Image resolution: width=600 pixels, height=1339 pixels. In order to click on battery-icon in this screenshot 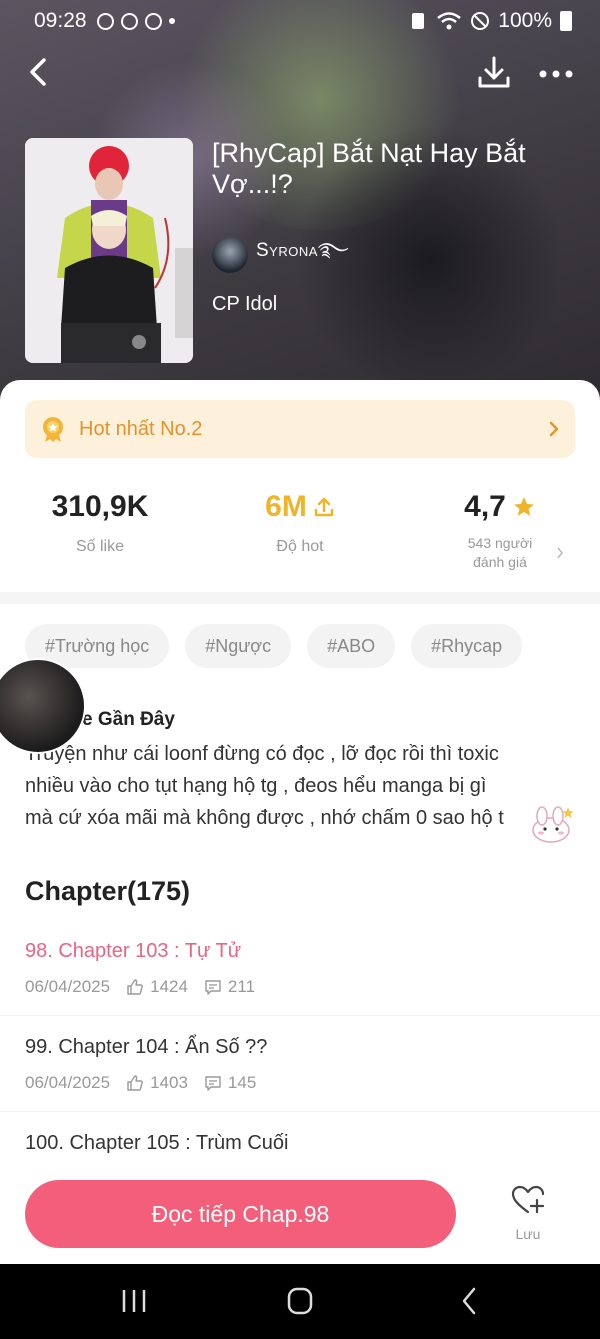, I will do `click(566, 21)`.